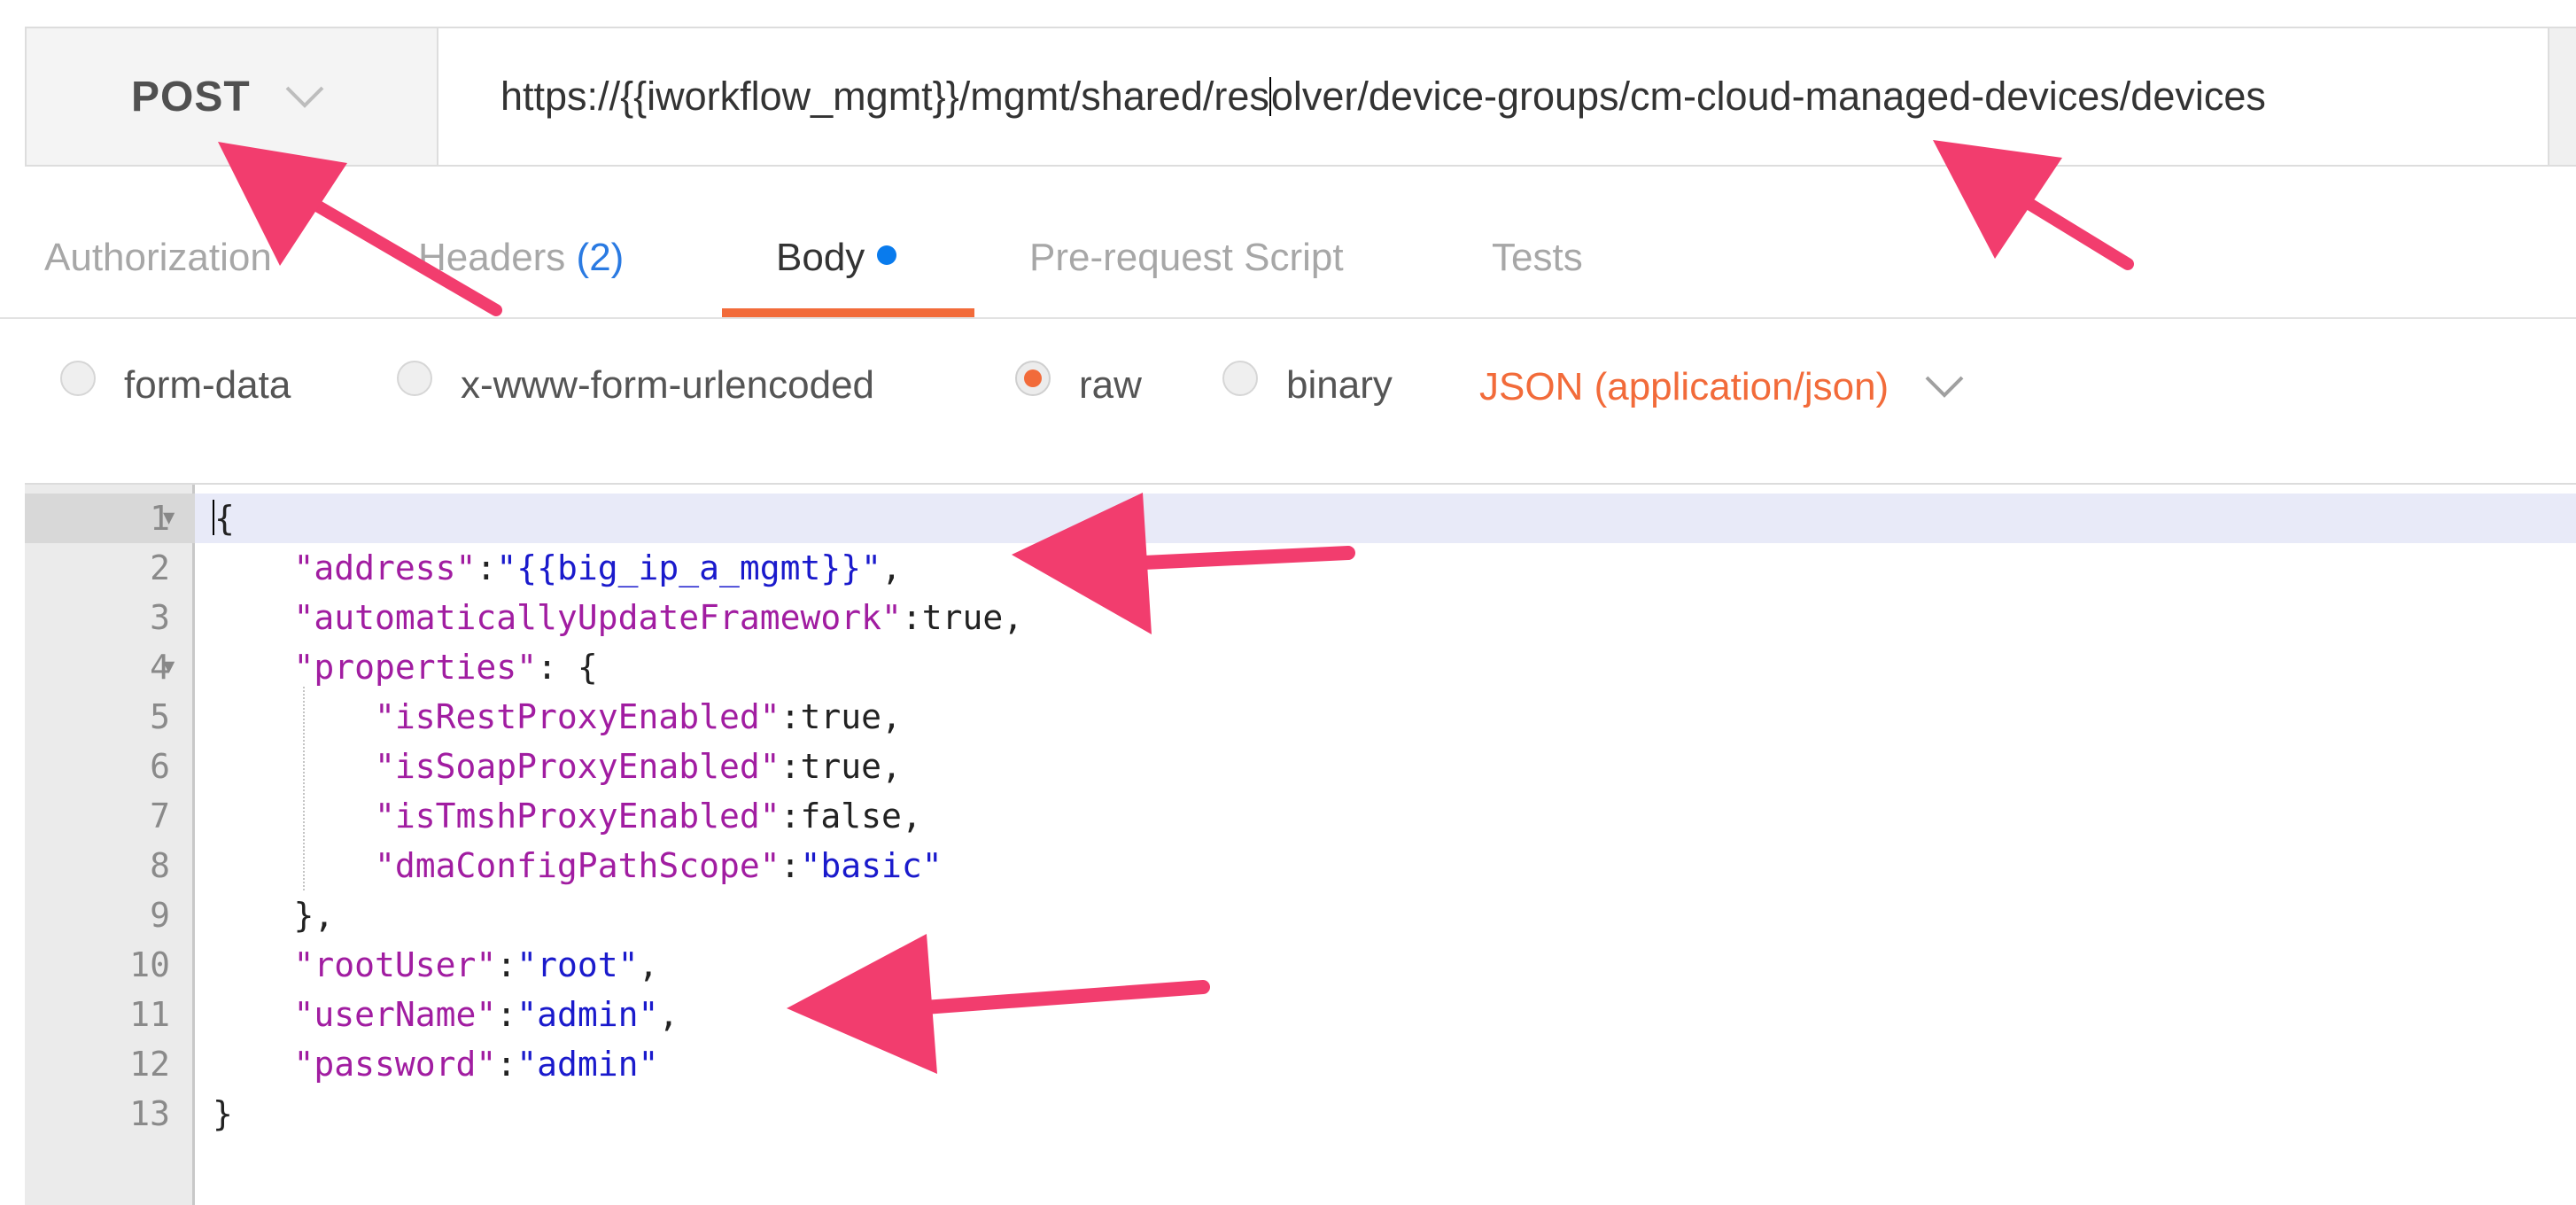 This screenshot has height=1205, width=2576. Describe the element at coordinates (304, 98) in the screenshot. I see `chevron-down-icon` at that location.